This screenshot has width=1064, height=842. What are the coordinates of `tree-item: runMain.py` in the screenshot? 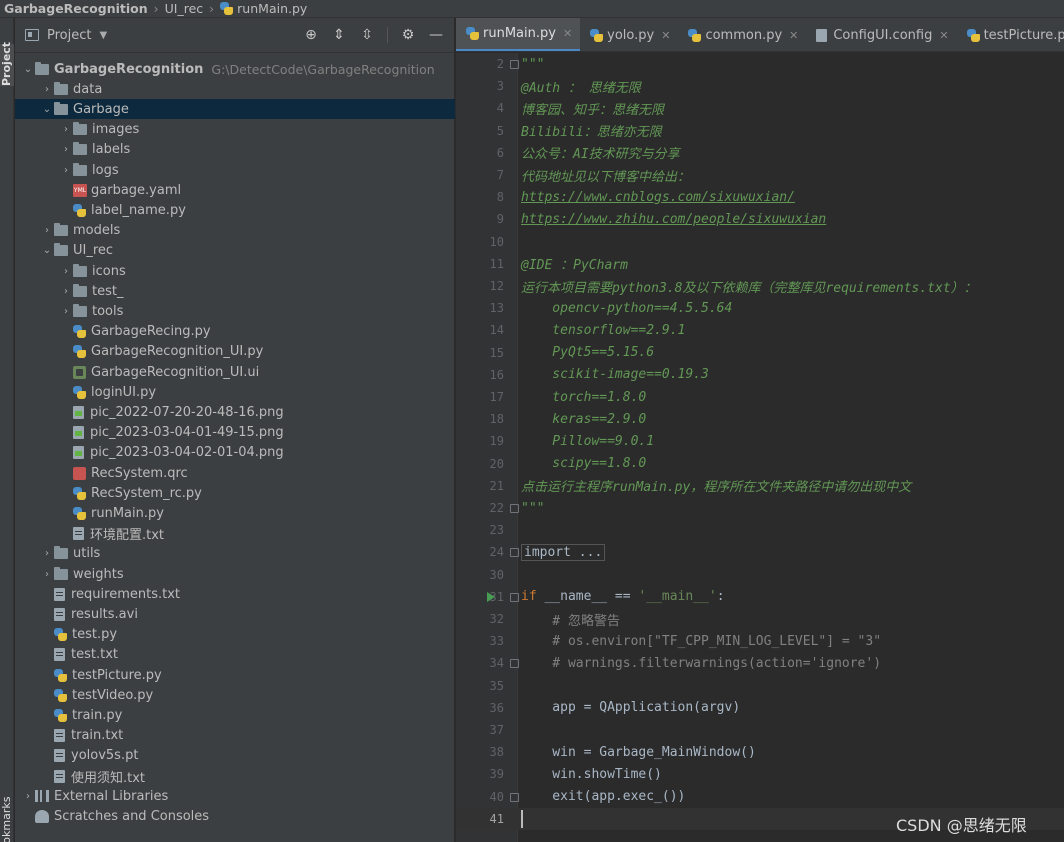 It's located at (235, 513).